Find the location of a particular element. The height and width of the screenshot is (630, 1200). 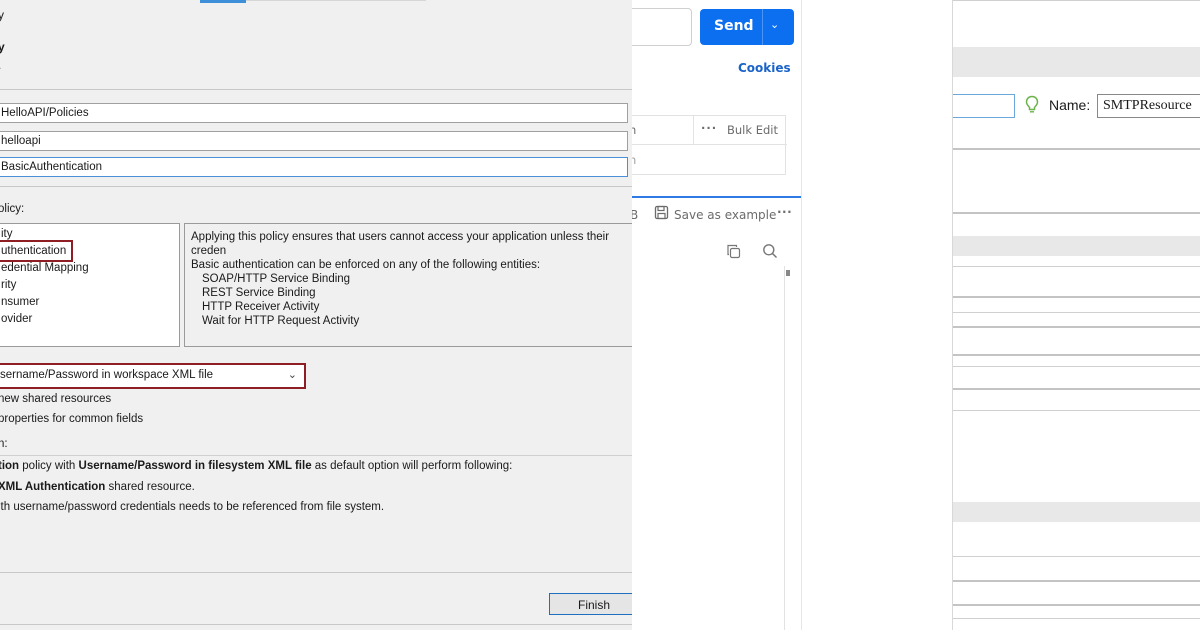

top-border is located at coordinates (1076, 0).